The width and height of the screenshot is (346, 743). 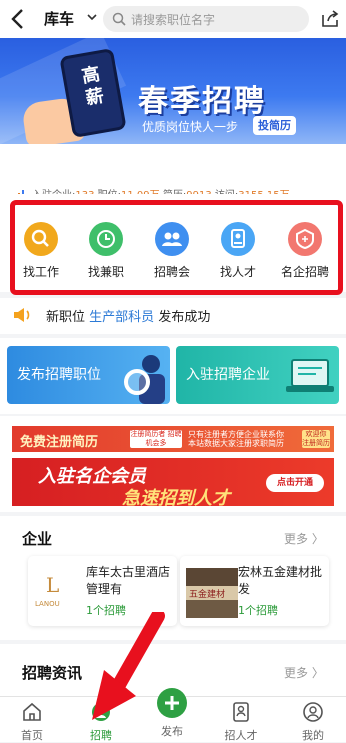 I want to click on tab-recruit: 招聘, so click(x=101, y=720).